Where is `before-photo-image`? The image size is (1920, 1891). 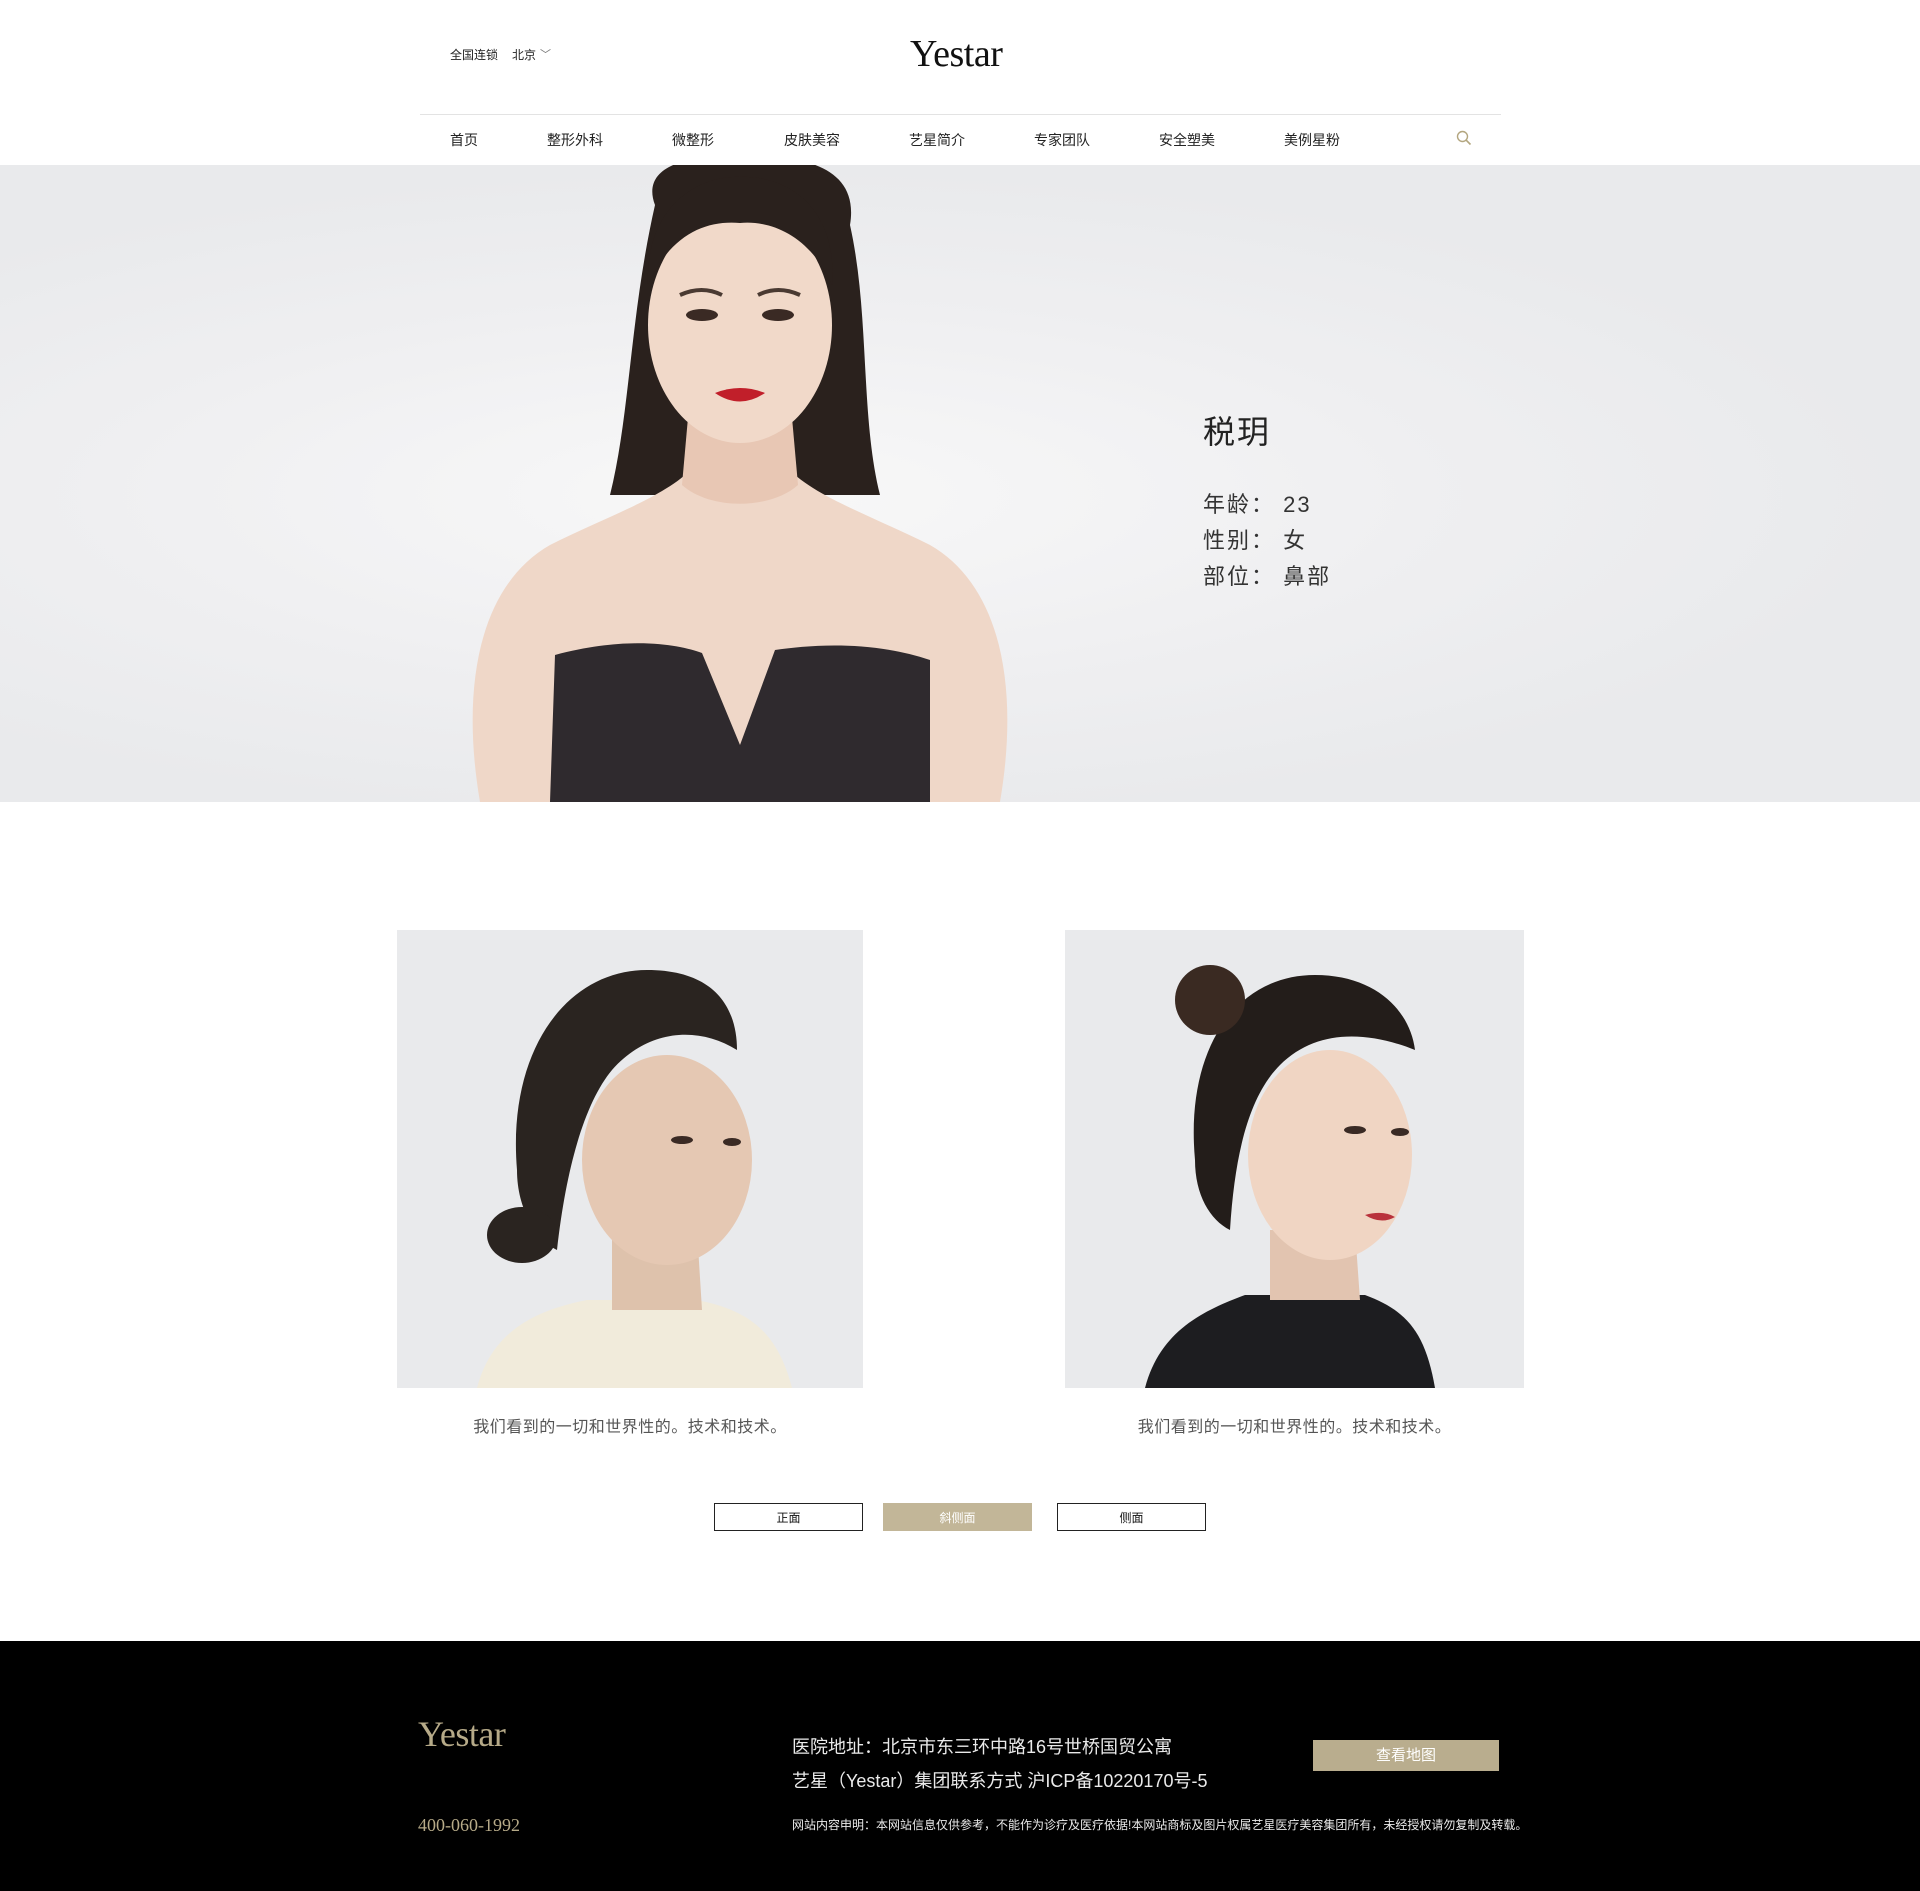 before-photo-image is located at coordinates (630, 1159).